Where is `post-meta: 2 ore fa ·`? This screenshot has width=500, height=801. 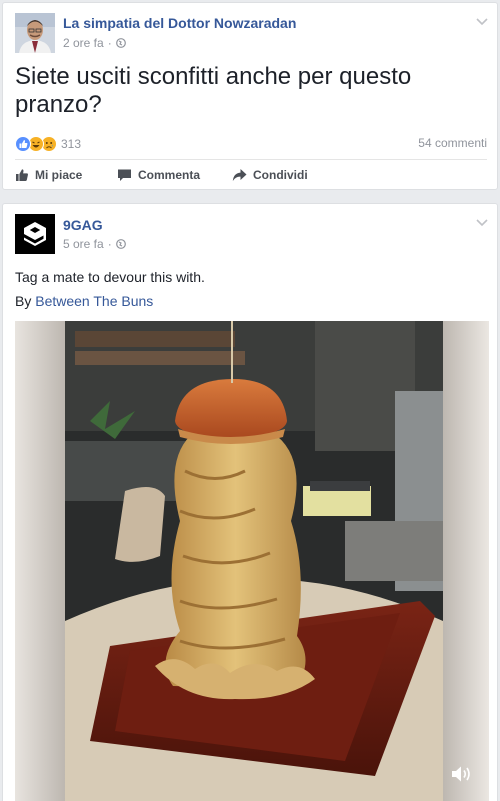
post-meta: 2 ore fa · is located at coordinates (94, 43).